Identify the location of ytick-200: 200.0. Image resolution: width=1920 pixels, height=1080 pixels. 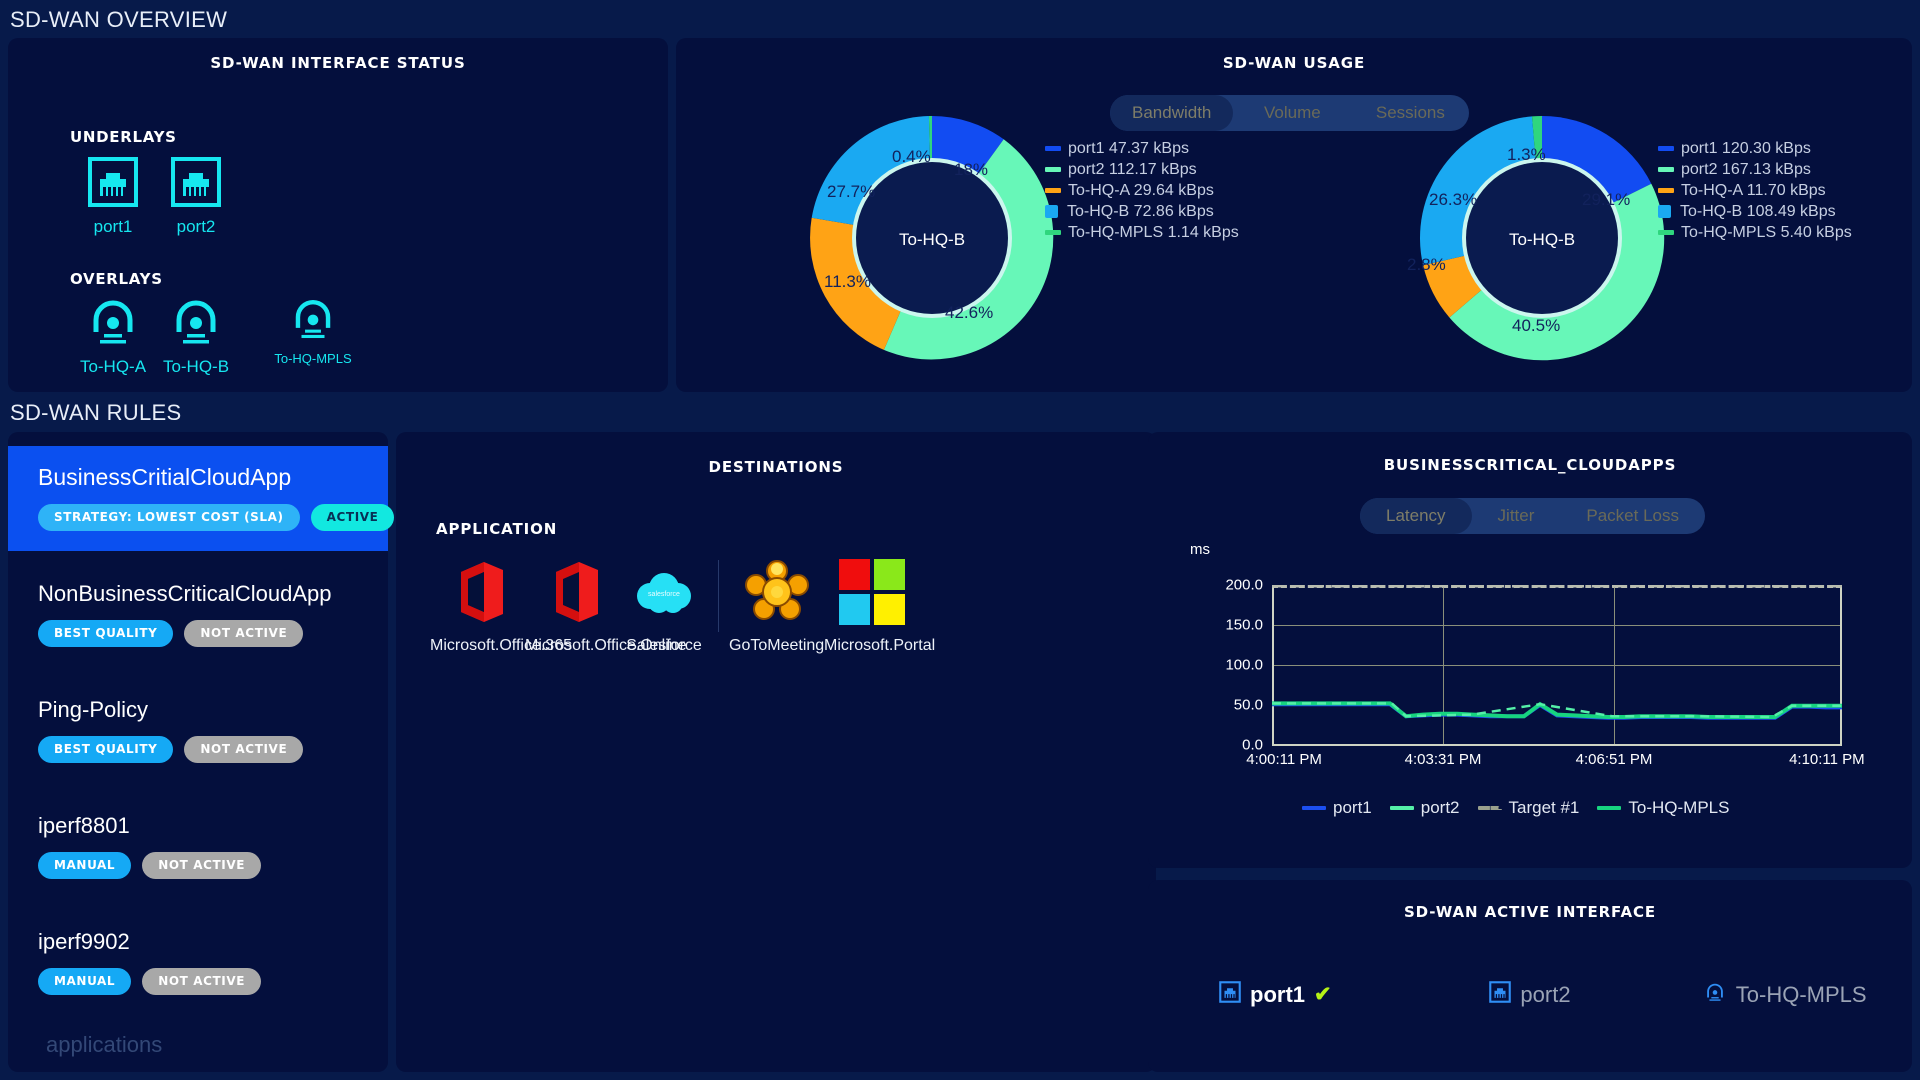
(1244, 585).